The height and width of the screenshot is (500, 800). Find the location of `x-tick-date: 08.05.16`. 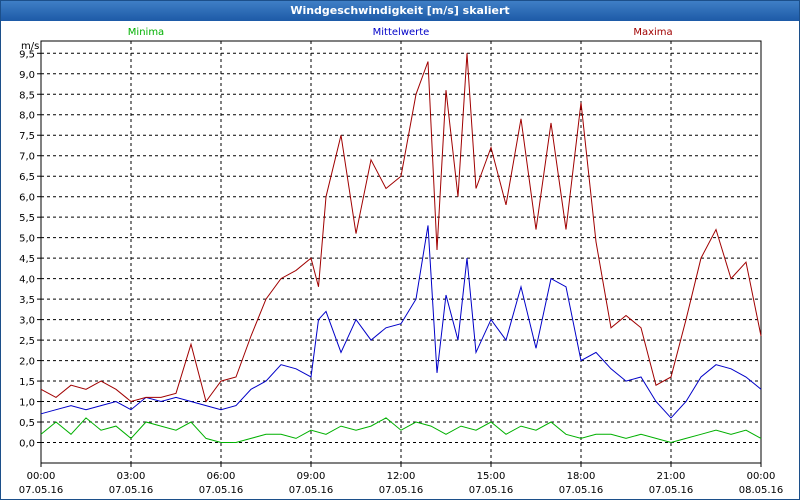

x-tick-date: 08.05.16 is located at coordinates (761, 490).